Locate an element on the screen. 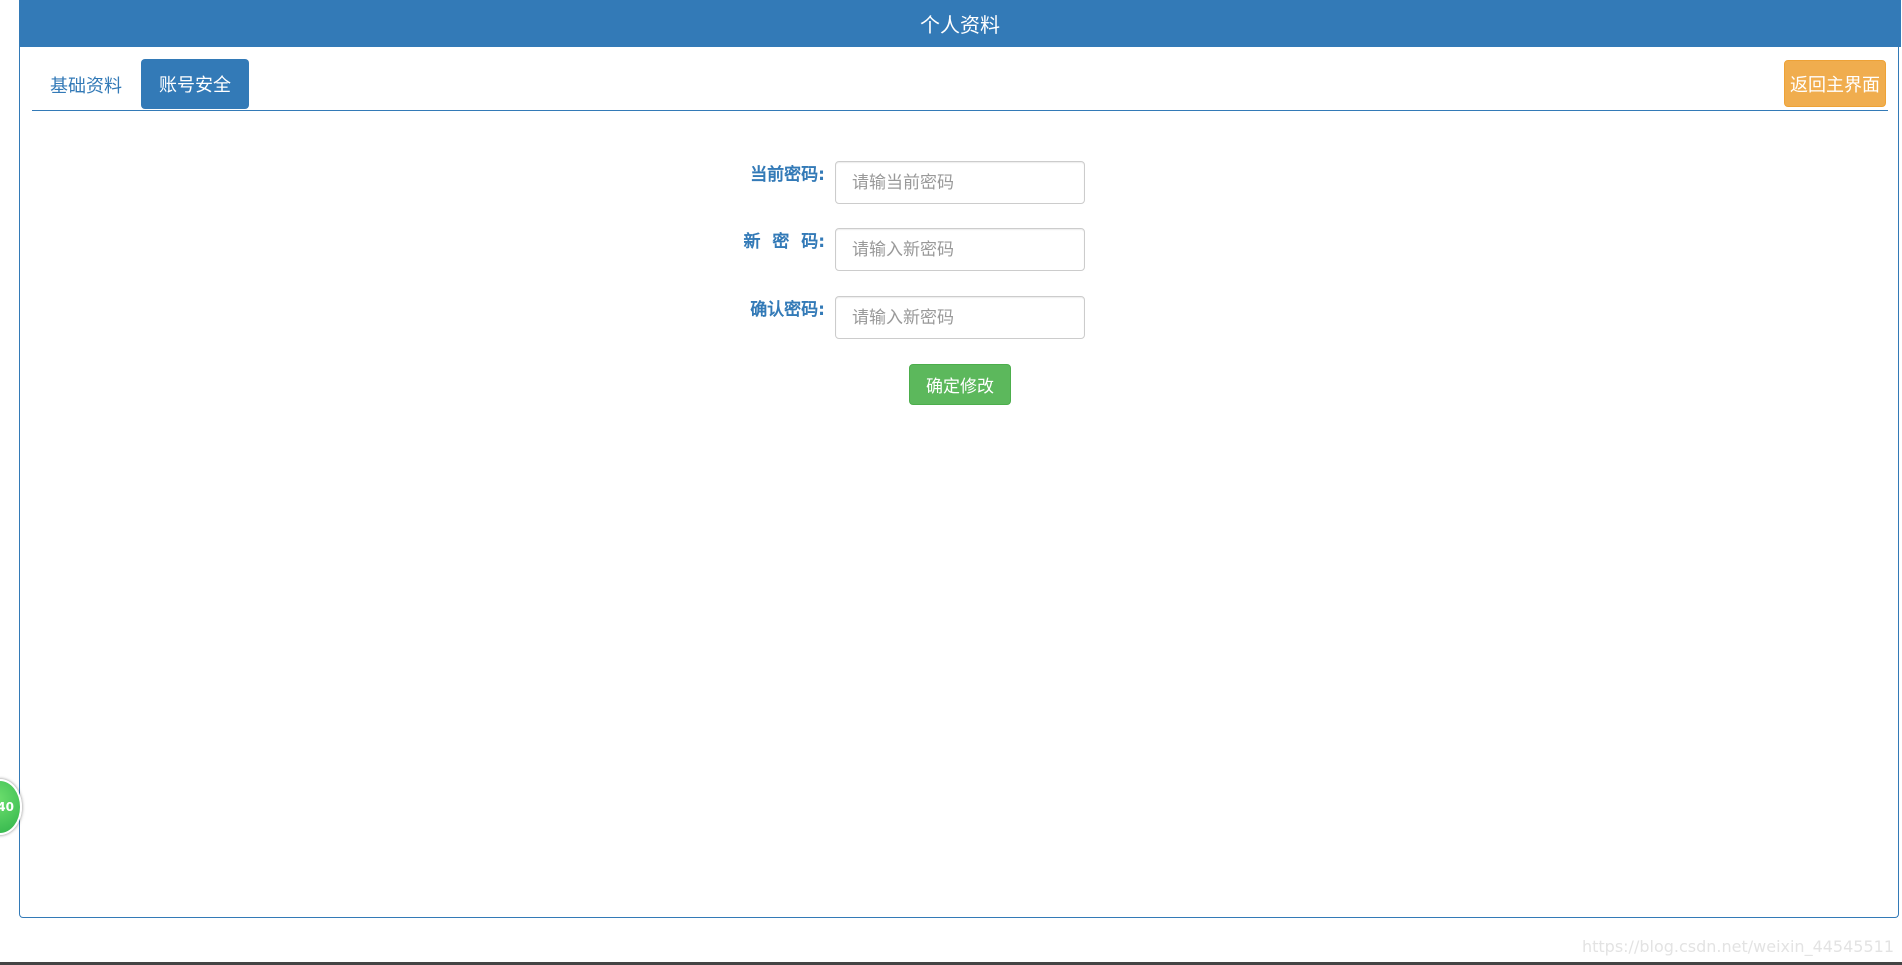 The width and height of the screenshot is (1902, 965). tab-basic-info: 基础资料 is located at coordinates (86, 84).